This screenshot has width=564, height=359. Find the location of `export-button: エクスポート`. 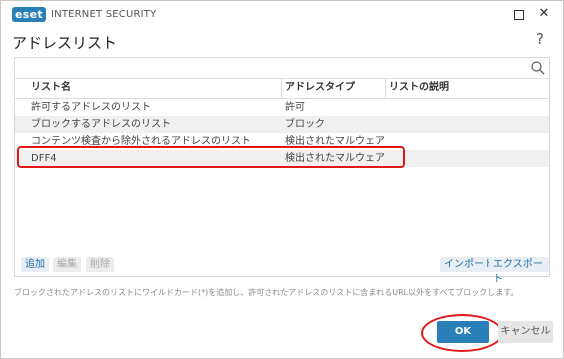

export-button: エクスポート is located at coordinates (519, 271).